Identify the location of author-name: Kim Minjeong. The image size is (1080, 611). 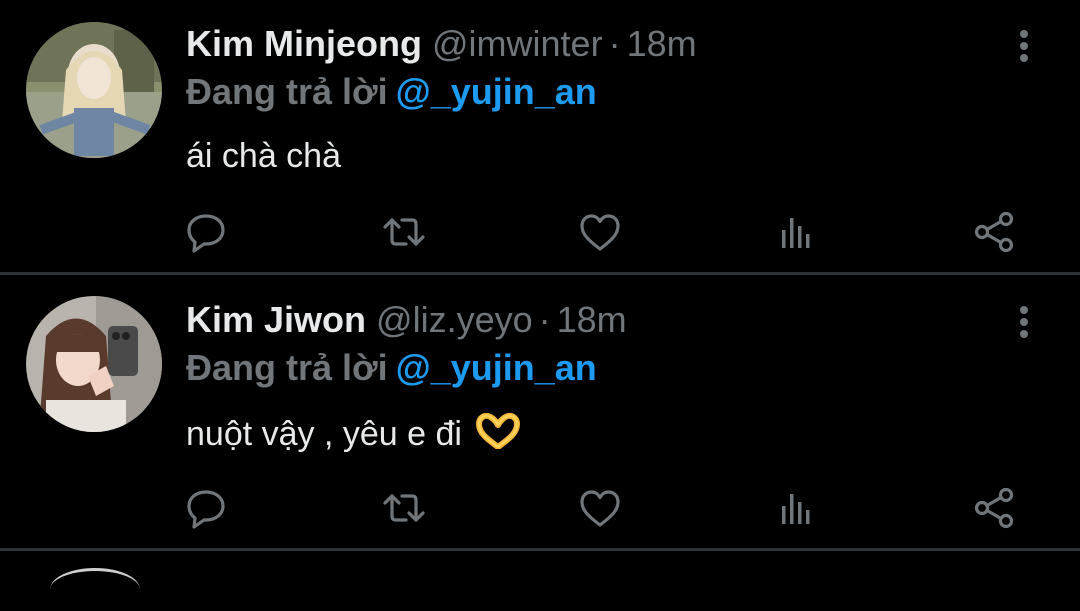
(304, 43).